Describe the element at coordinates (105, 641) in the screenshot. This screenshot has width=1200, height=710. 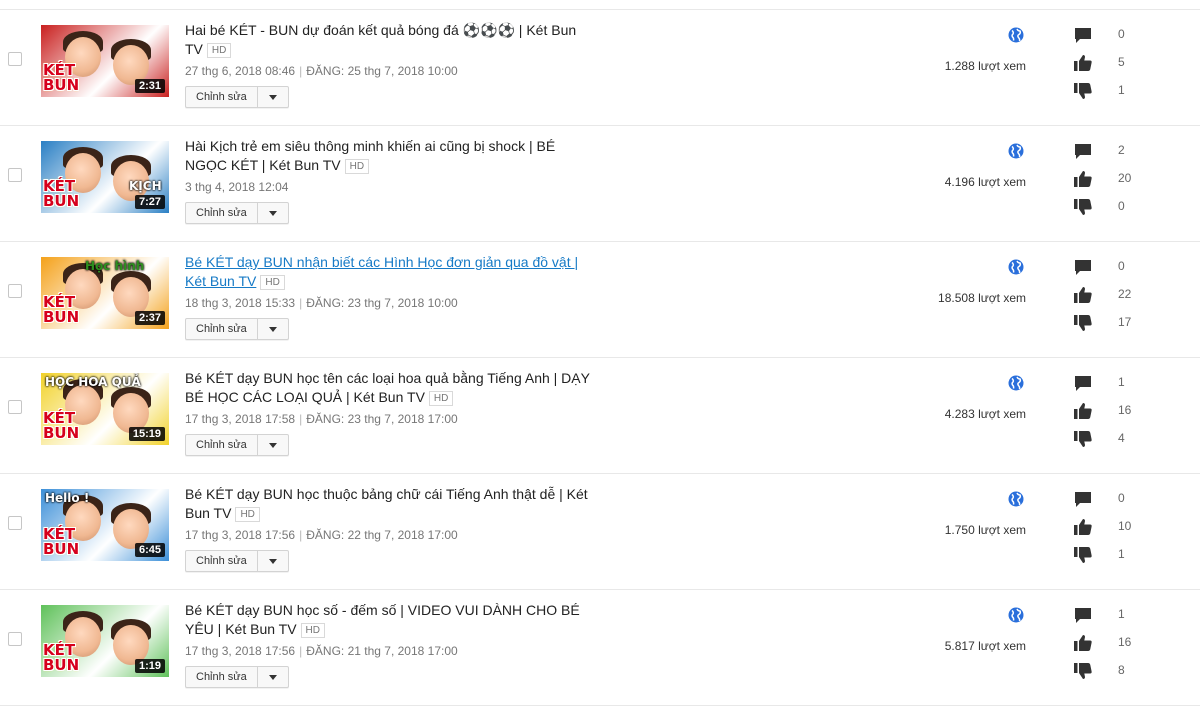
I see `video-thumbnail: KÉT BUN 1:19` at that location.